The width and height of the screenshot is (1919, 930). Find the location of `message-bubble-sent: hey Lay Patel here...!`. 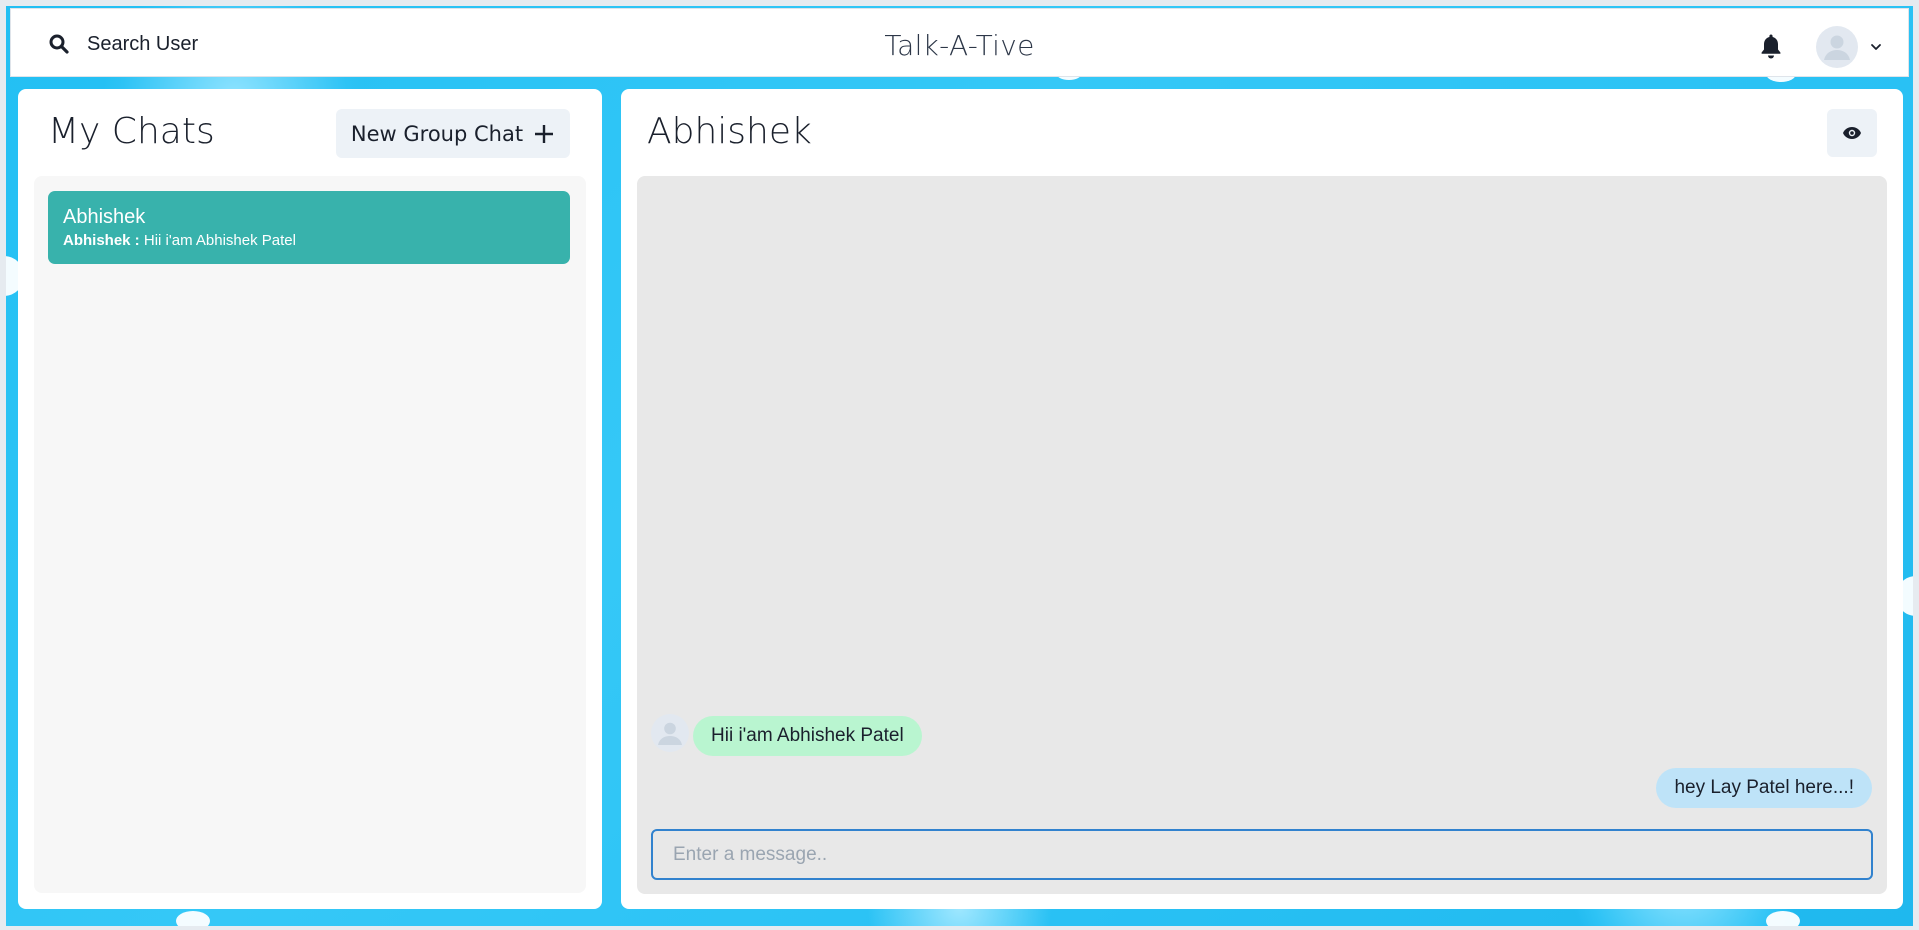

message-bubble-sent: hey Lay Patel here...! is located at coordinates (1764, 788).